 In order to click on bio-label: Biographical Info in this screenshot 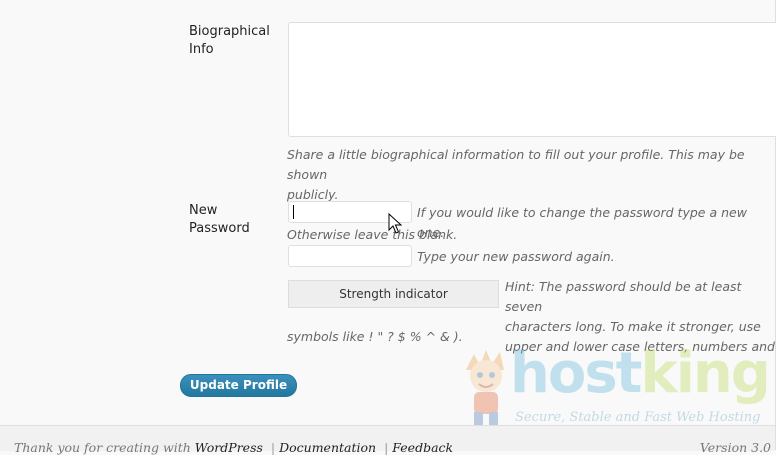, I will do `click(229, 41)`.